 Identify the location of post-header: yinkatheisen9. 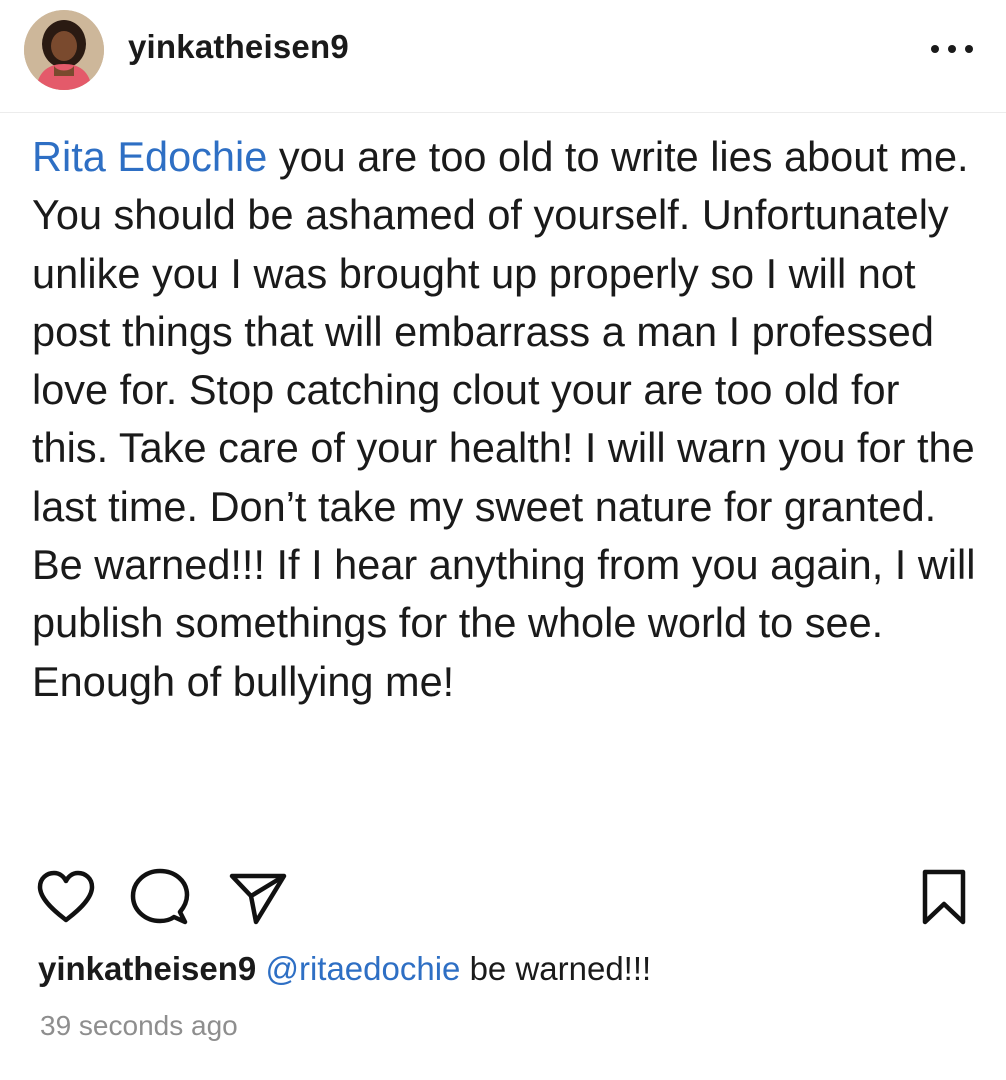
(503, 56).